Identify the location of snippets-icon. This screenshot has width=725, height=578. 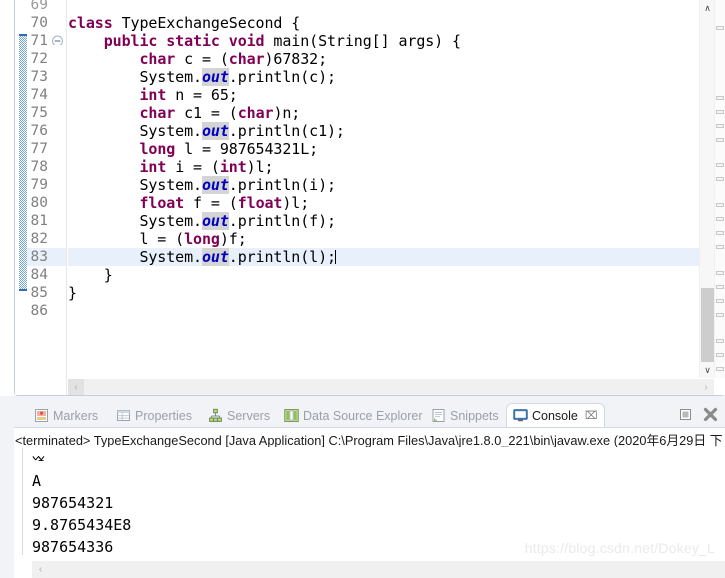
(438, 415).